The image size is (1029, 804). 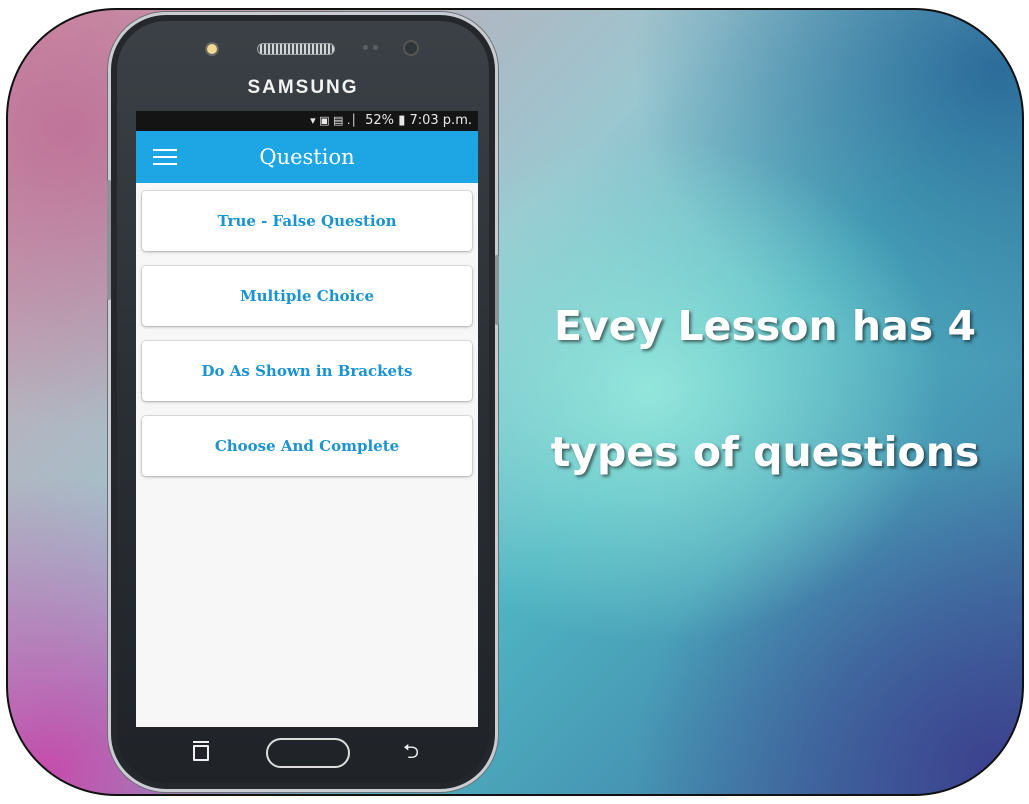 What do you see at coordinates (307, 221) in the screenshot?
I see `true-false-button: True - False Question` at bounding box center [307, 221].